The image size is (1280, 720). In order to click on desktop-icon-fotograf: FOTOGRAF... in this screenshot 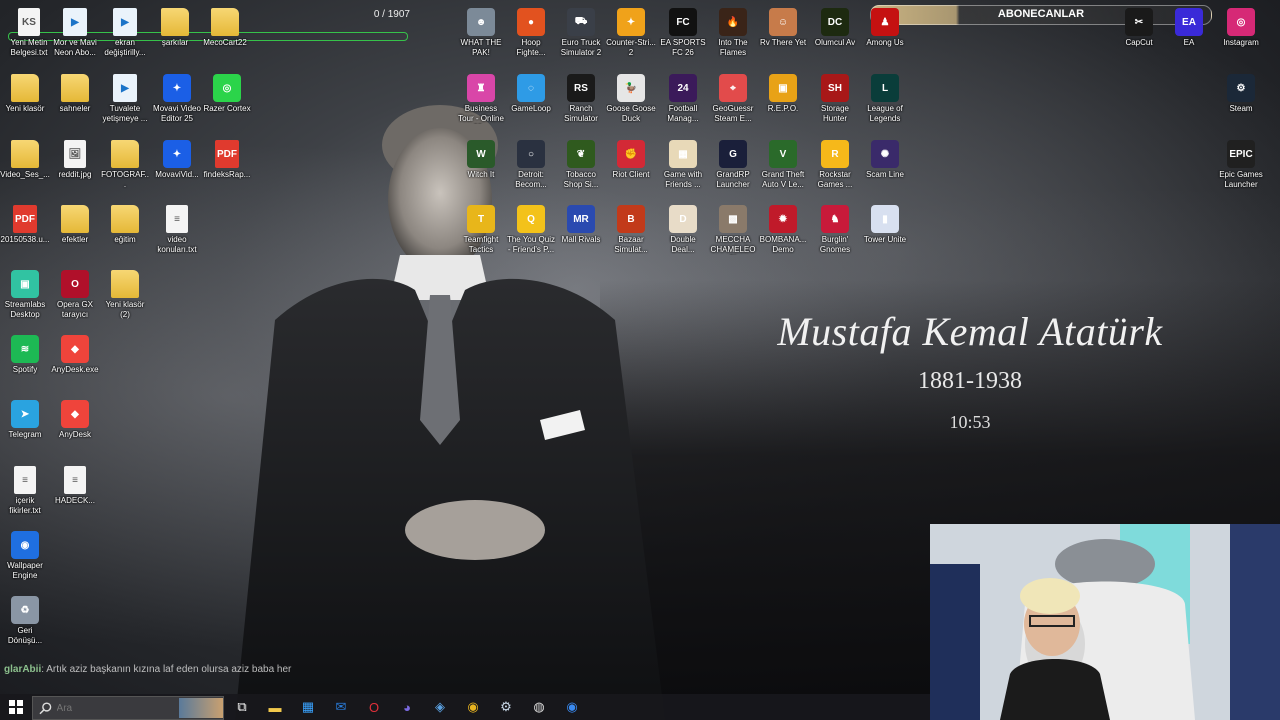, I will do `click(125, 164)`.